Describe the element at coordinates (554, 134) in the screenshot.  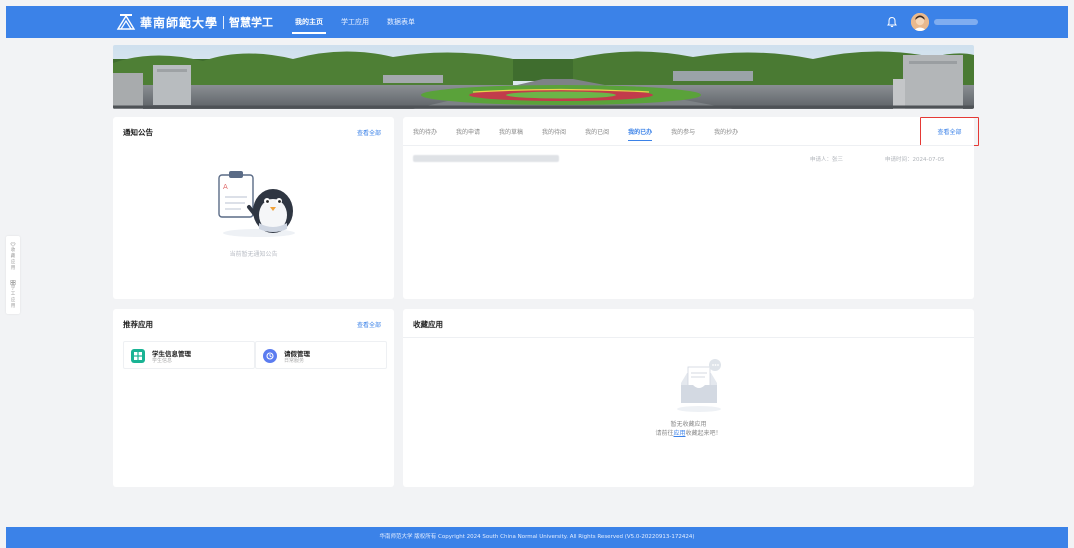
I see `tab-my-to-read: 我的待阅` at that location.